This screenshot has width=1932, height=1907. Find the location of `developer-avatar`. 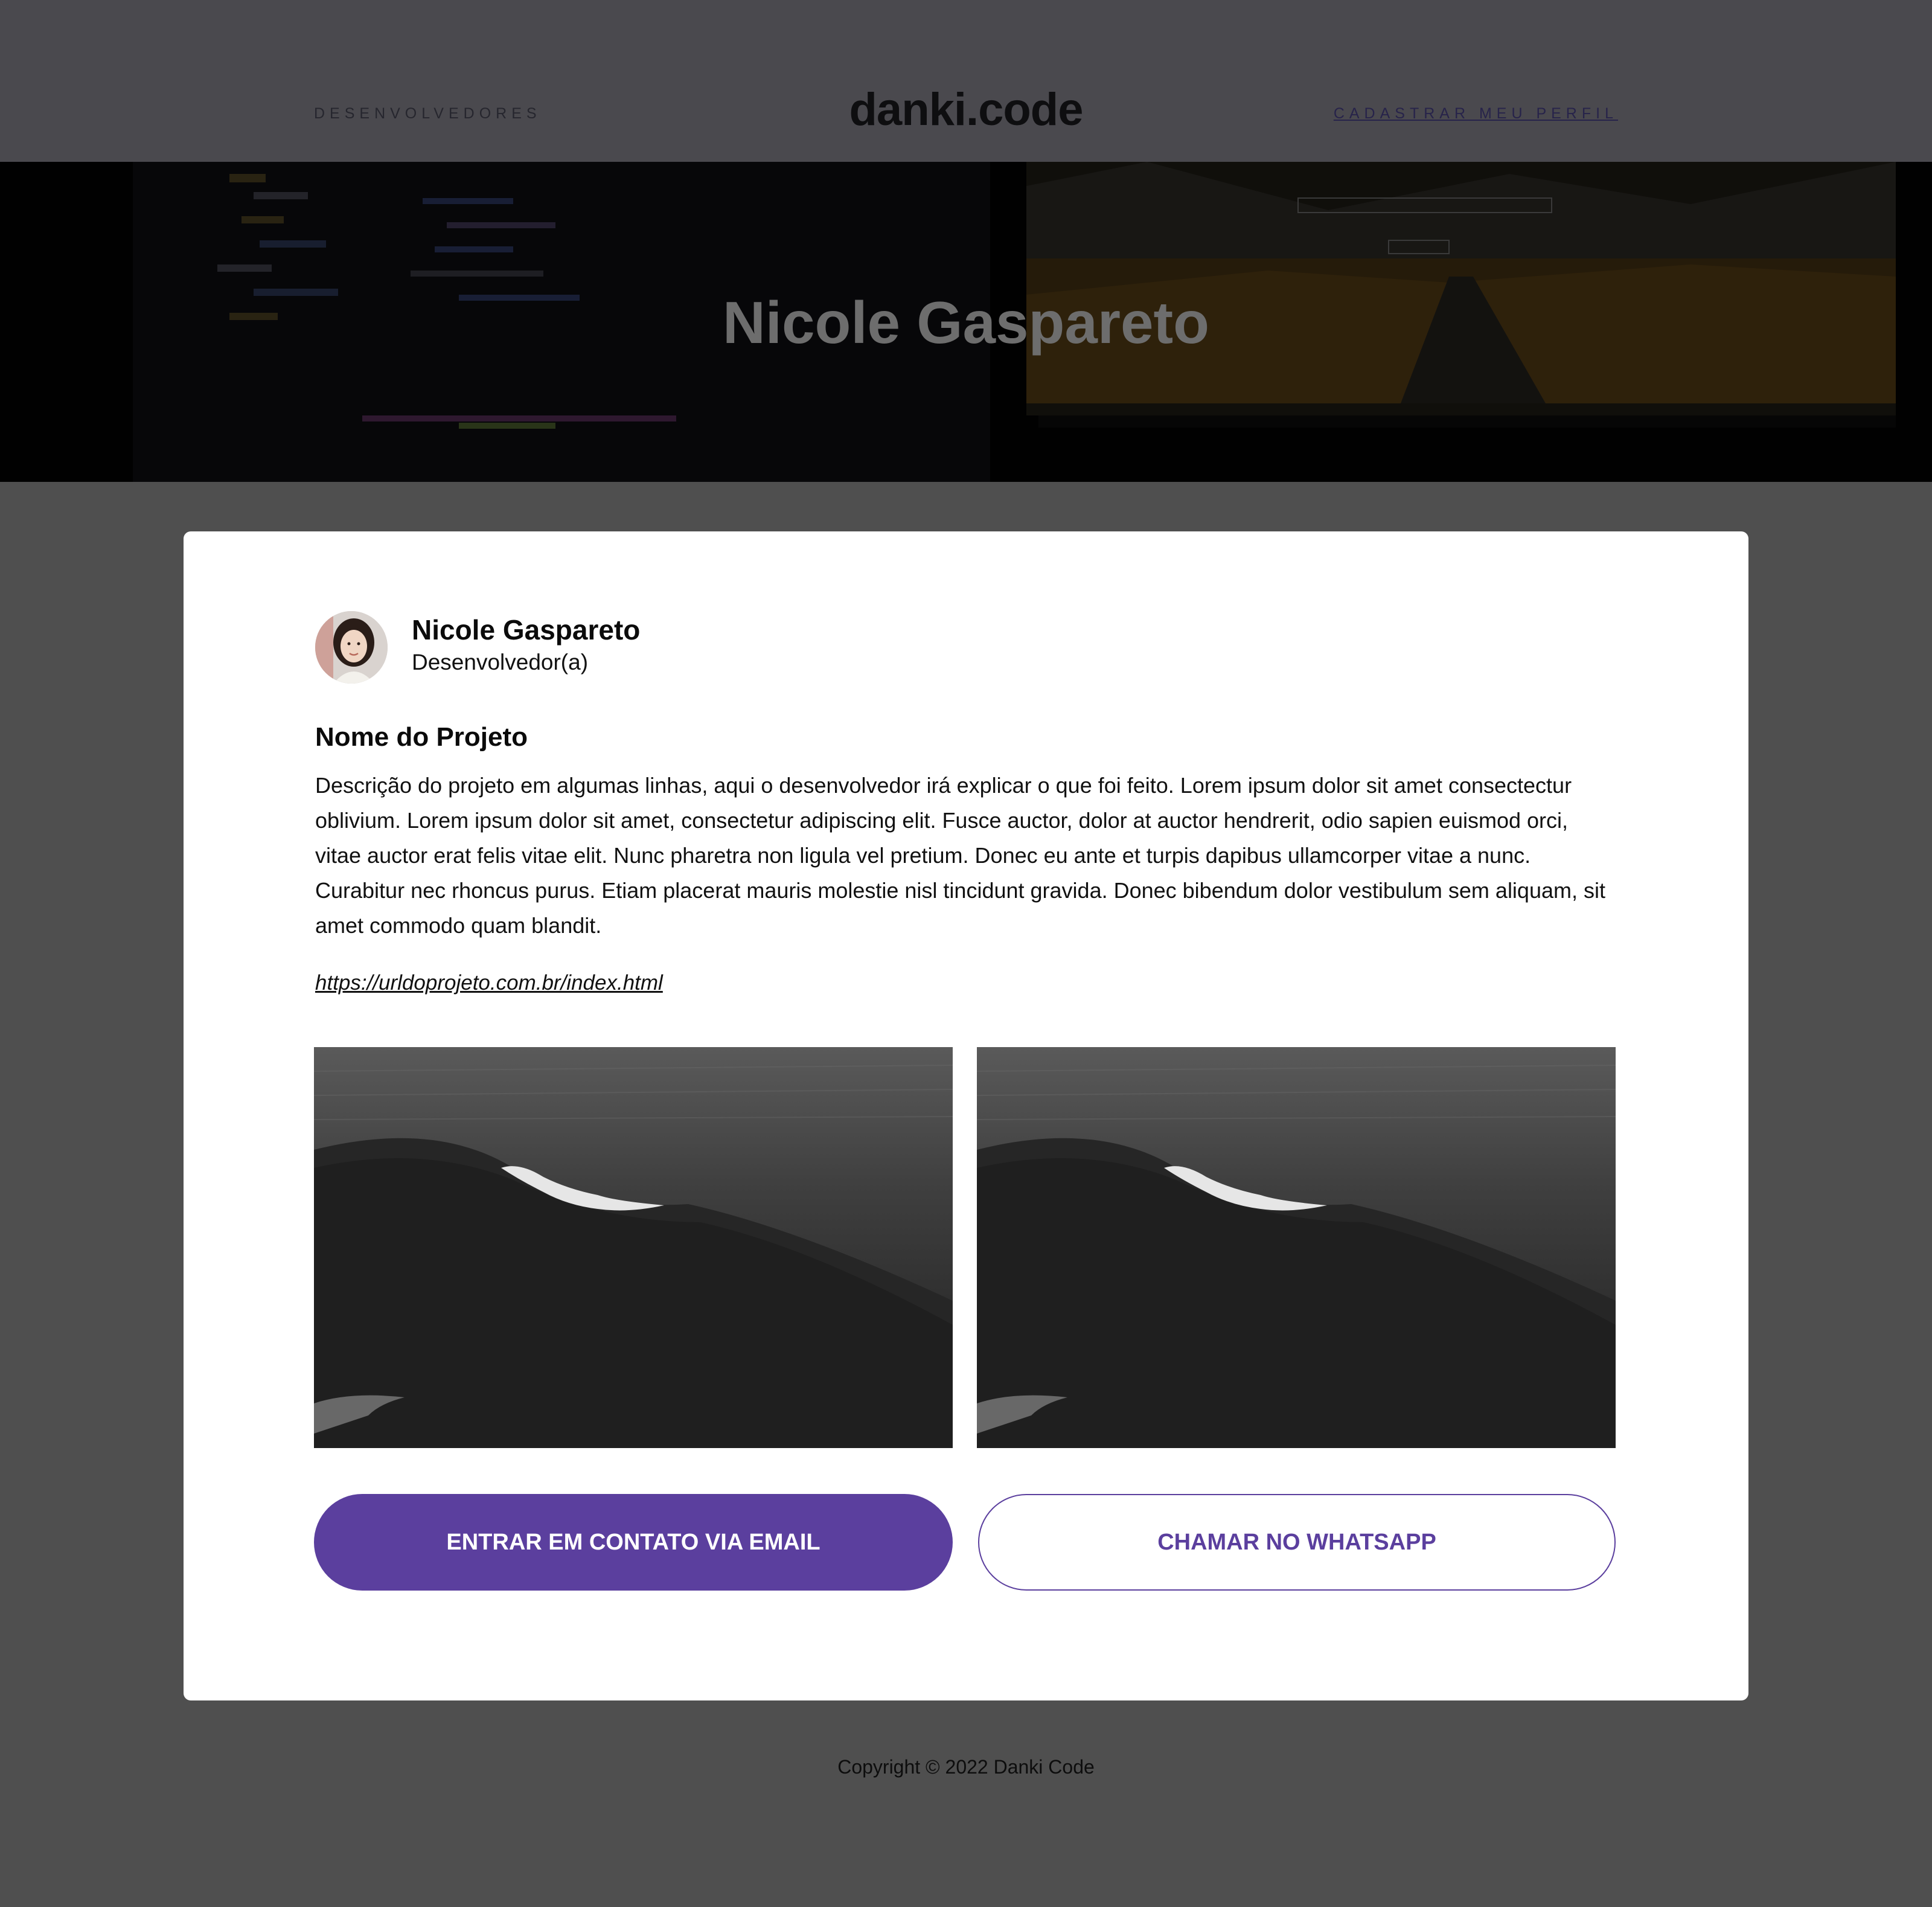

developer-avatar is located at coordinates (351, 647).